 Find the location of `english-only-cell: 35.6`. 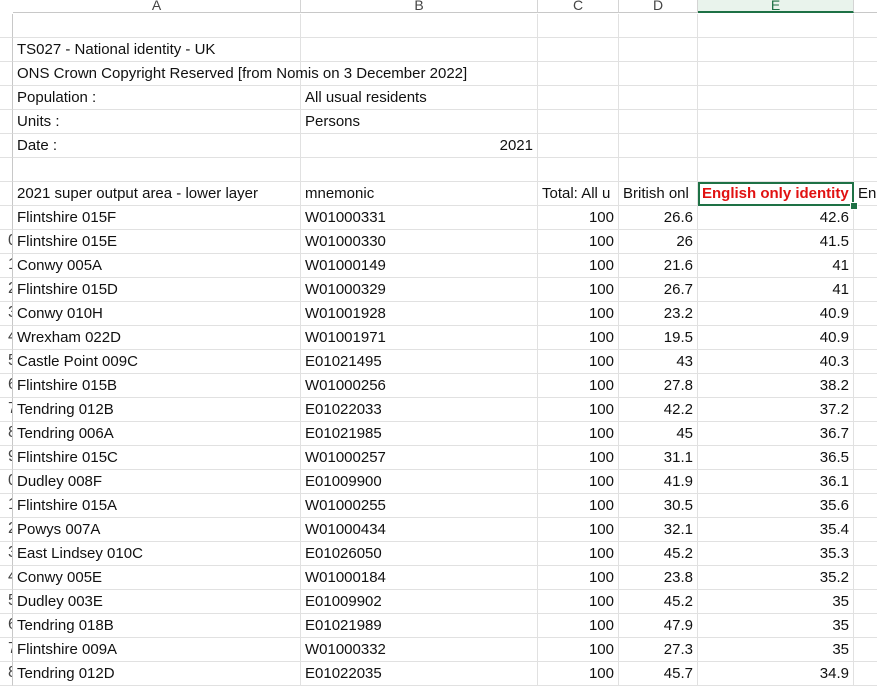

english-only-cell: 35.6 is located at coordinates (776, 506).